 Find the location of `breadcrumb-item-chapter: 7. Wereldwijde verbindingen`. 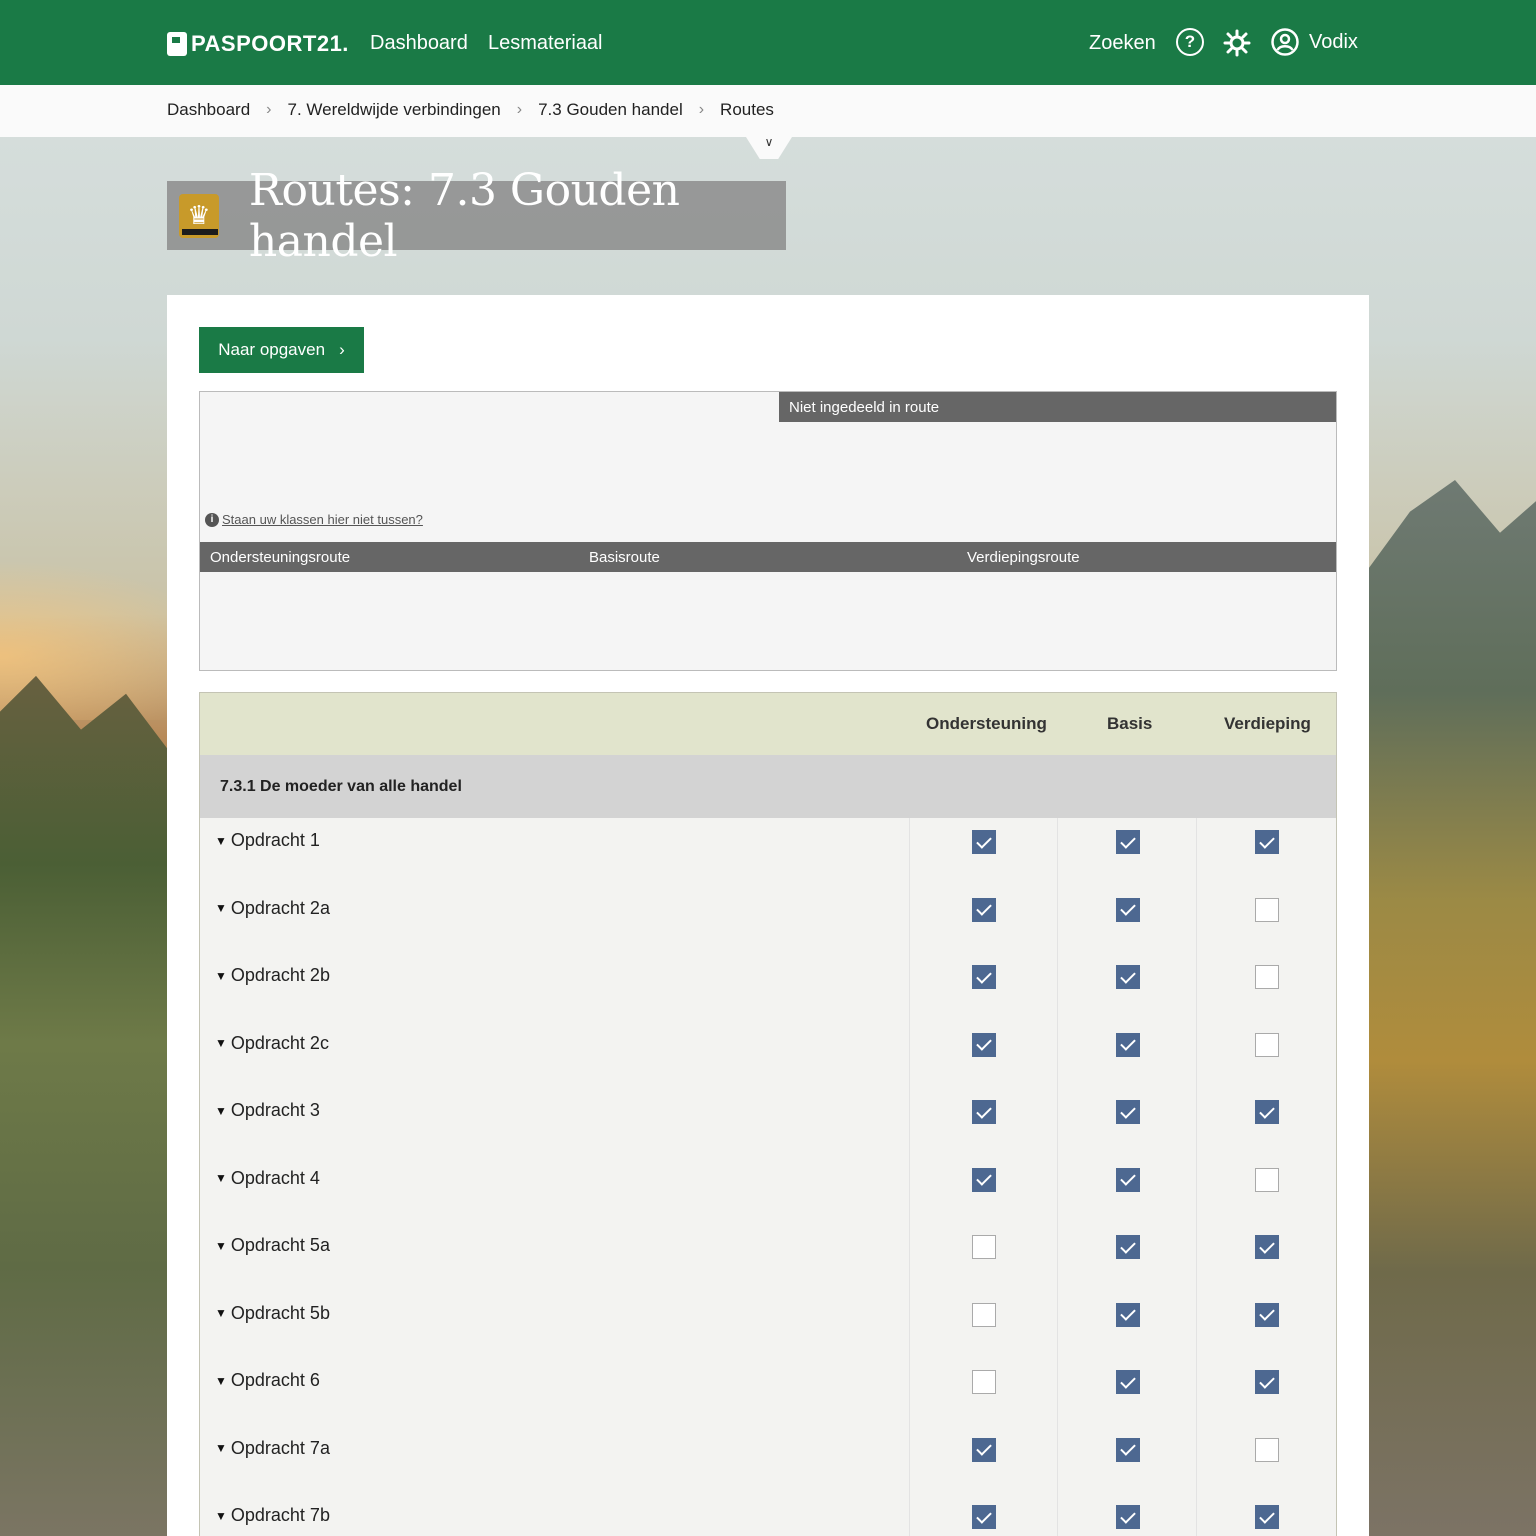

breadcrumb-item-chapter: 7. Wereldwijde verbindingen is located at coordinates (394, 110).